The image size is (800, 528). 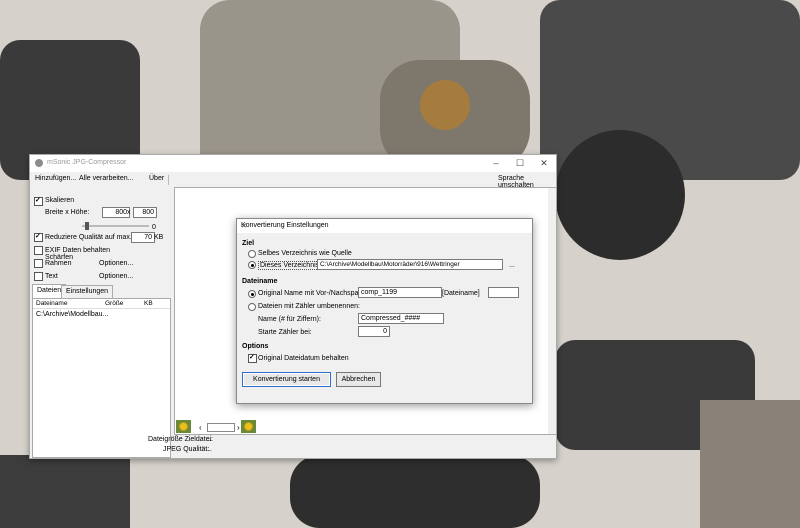 I want to click on keep-date-checkbox, so click(x=252, y=358).